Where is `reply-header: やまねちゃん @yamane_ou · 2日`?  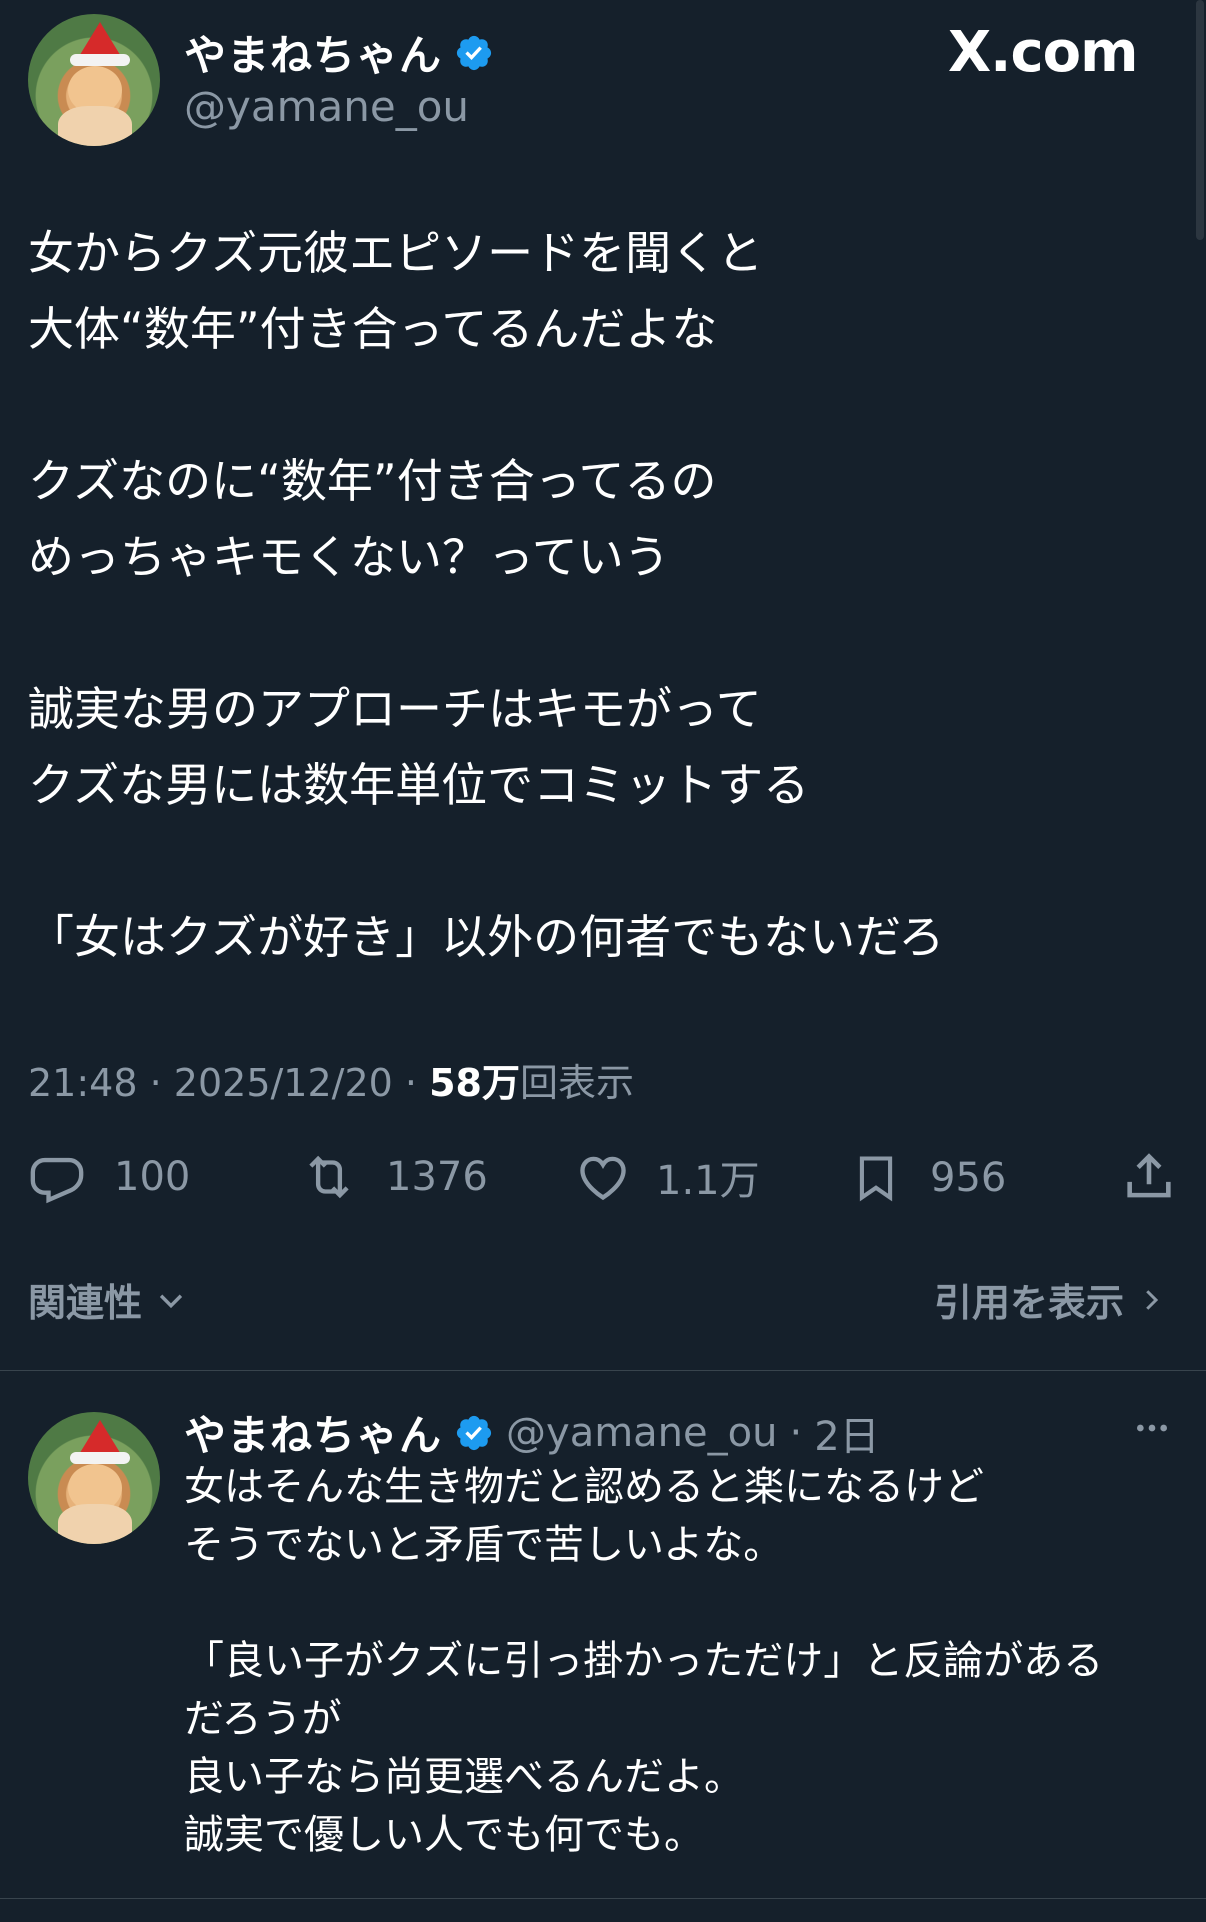 reply-header: やまねちゃん @yamane_ou · 2日 is located at coordinates (532, 1432).